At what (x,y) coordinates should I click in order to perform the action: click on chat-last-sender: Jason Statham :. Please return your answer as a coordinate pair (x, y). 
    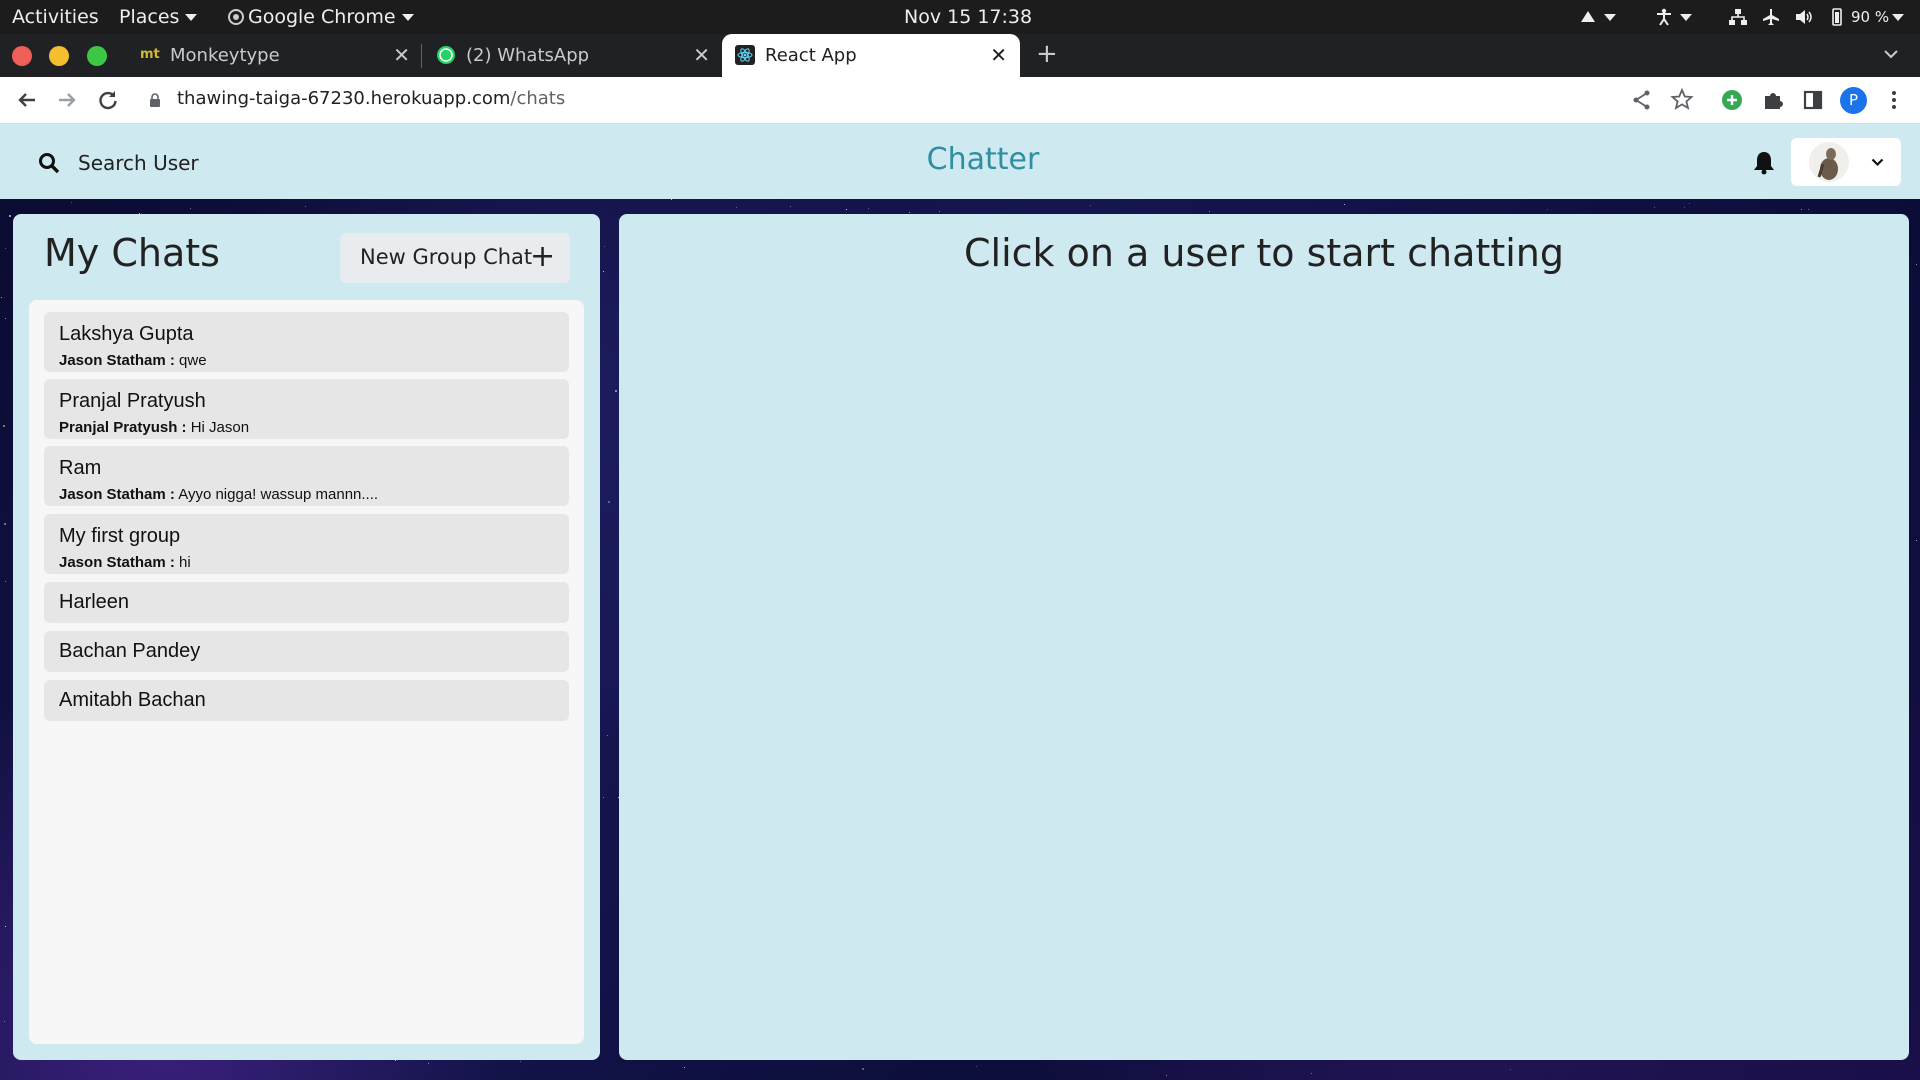
    Looking at the image, I should click on (117, 360).